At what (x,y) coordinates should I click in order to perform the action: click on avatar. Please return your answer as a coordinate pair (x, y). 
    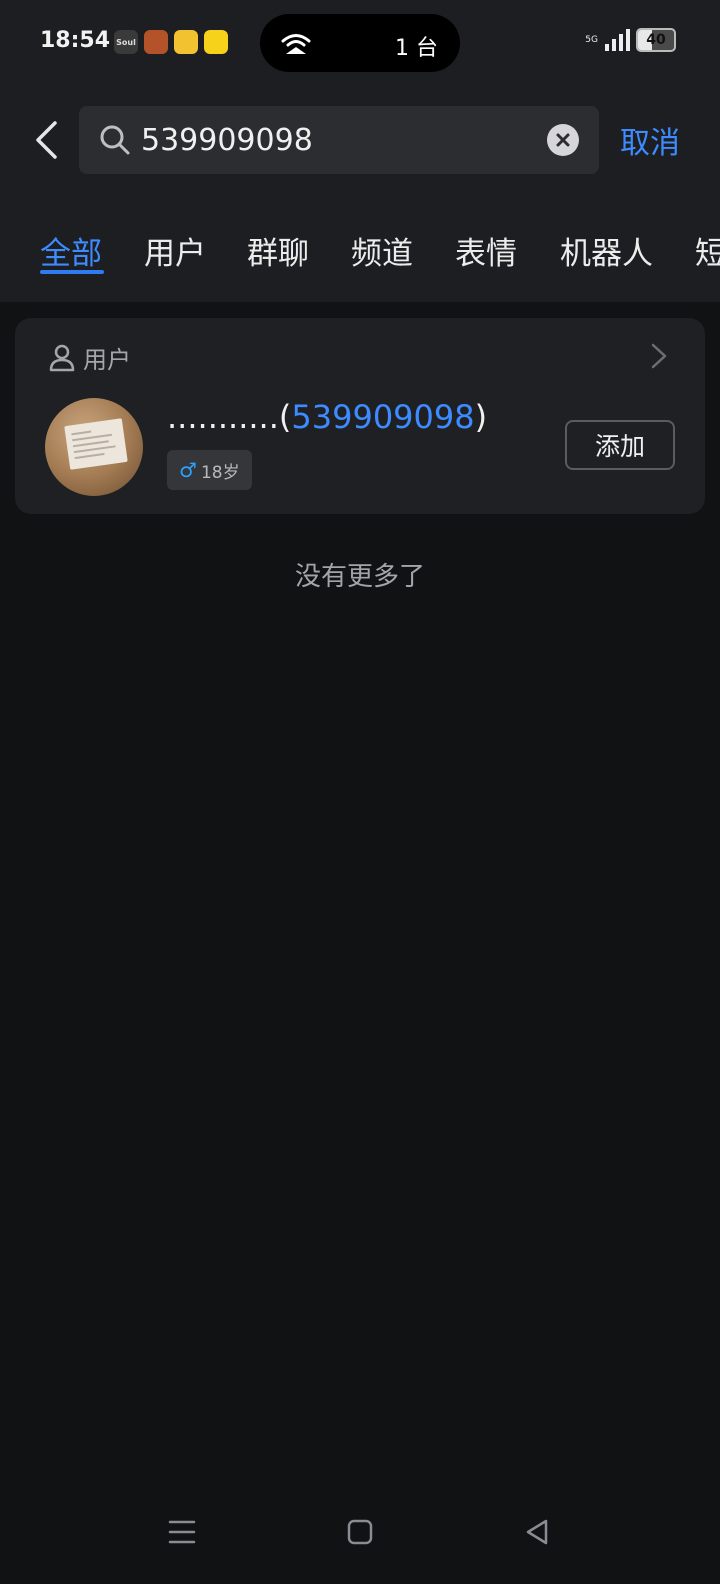
    Looking at the image, I should click on (94, 447).